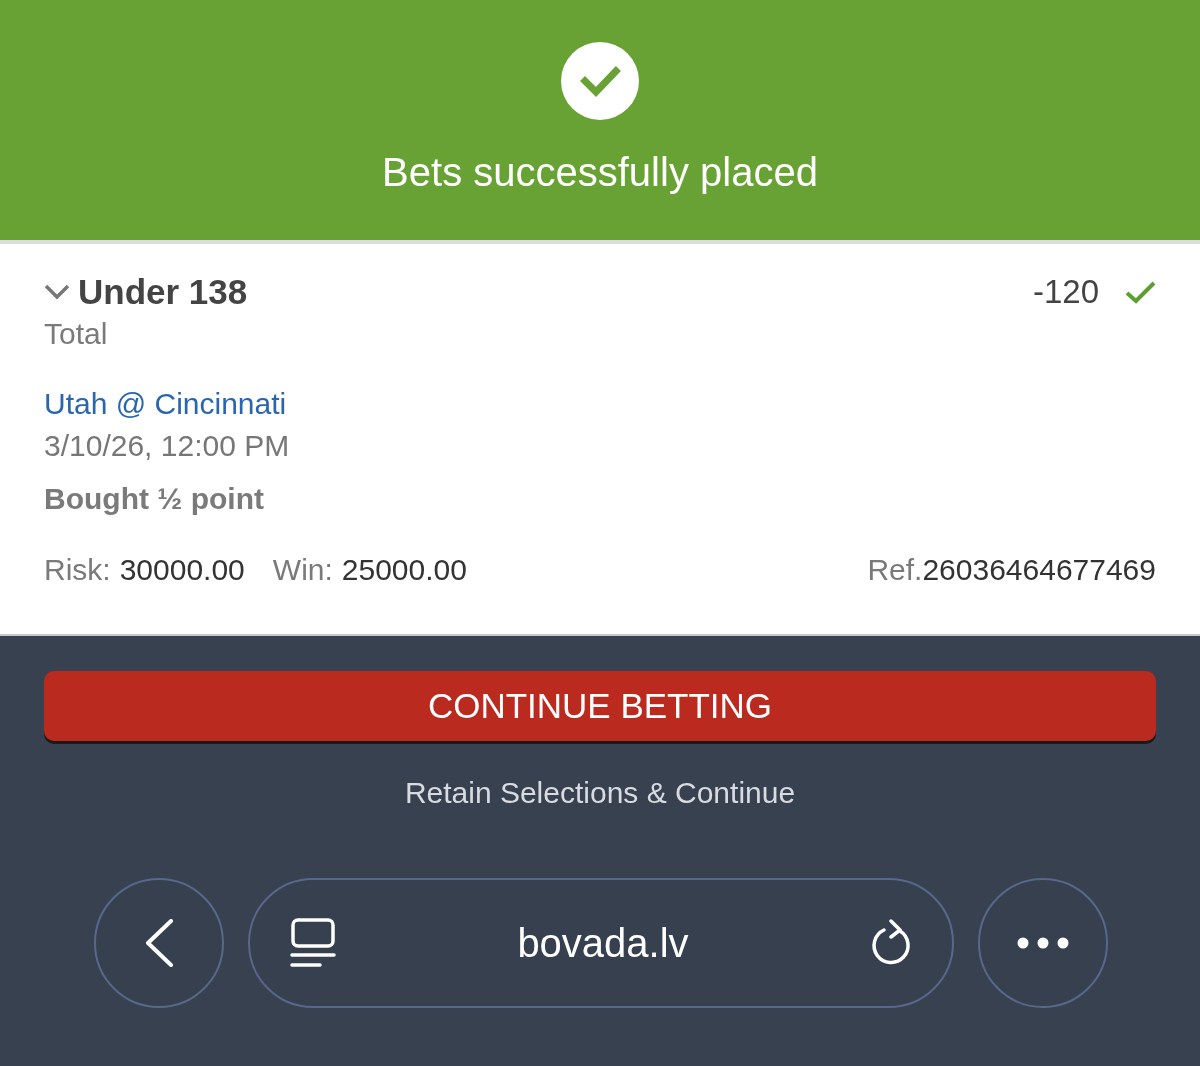 This screenshot has height=1066, width=1200. Describe the element at coordinates (57, 292) in the screenshot. I see `chevron-icon` at that location.